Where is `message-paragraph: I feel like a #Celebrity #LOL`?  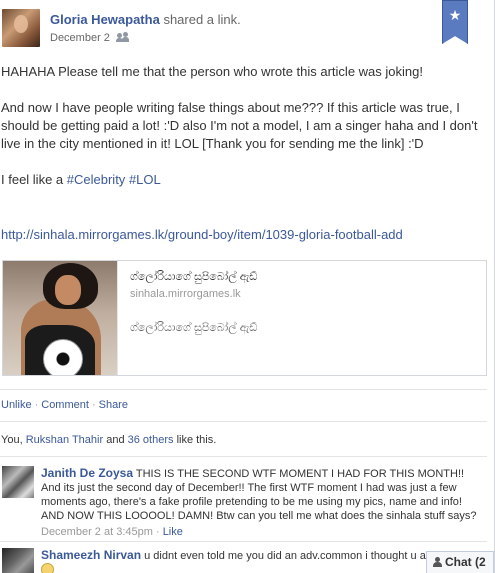
message-paragraph: I feel like a #Celebrity #LOL is located at coordinates (81, 179).